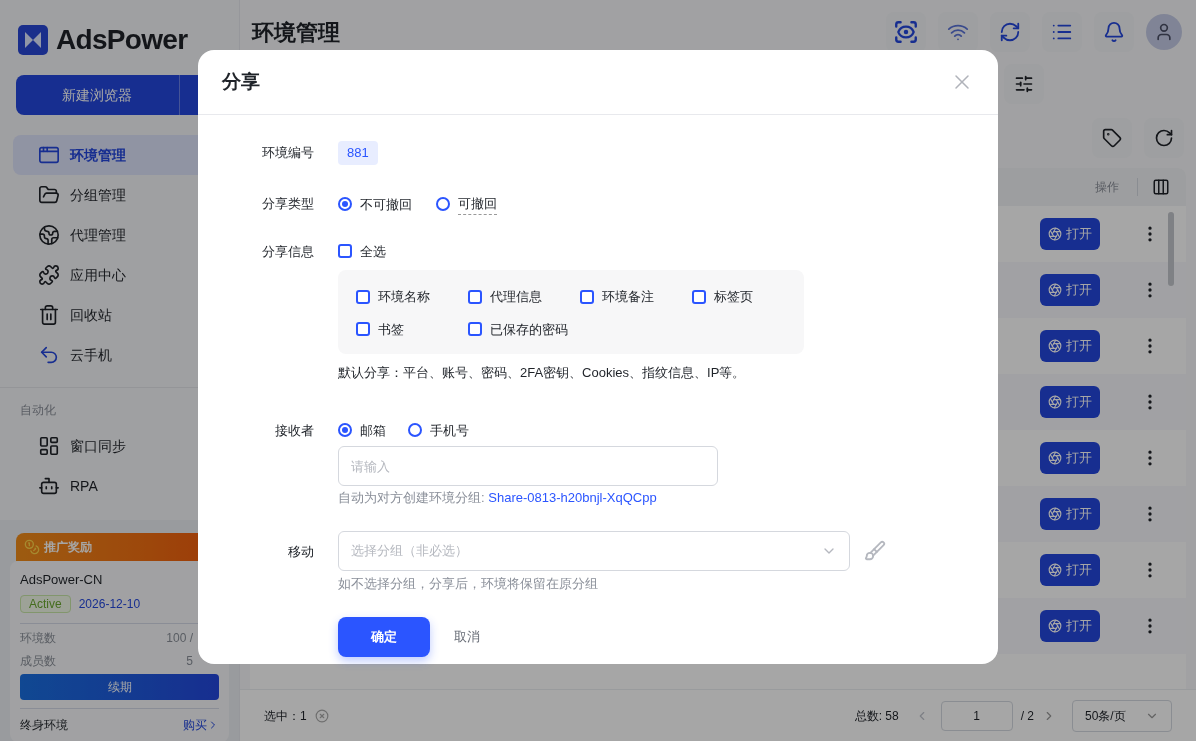  Describe the element at coordinates (98, 95) in the screenshot. I see `new-browser-button: 新建浏览器` at that location.